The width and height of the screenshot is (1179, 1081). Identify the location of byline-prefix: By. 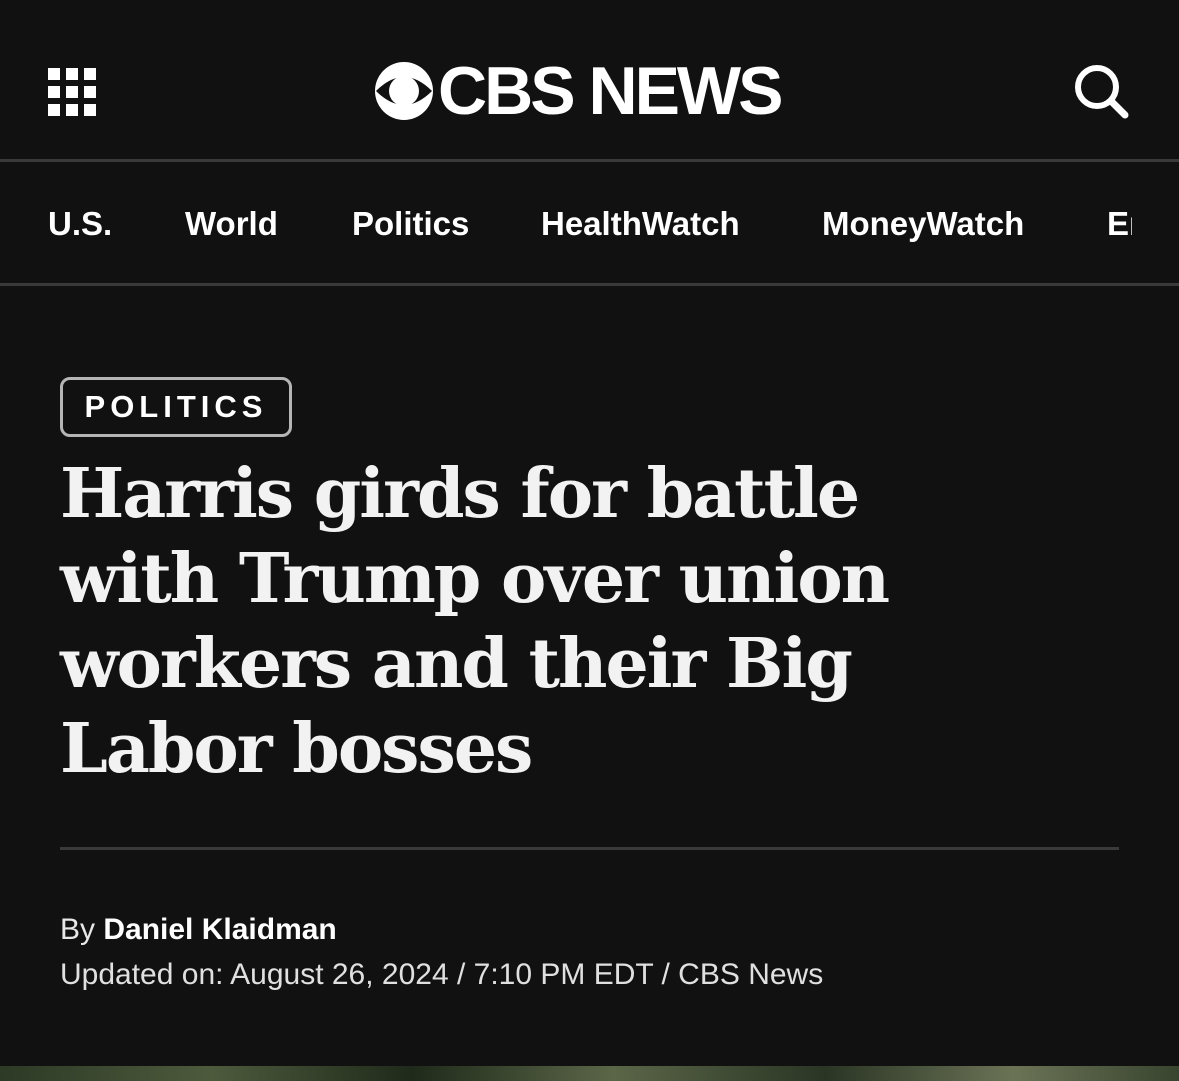
(78, 929).